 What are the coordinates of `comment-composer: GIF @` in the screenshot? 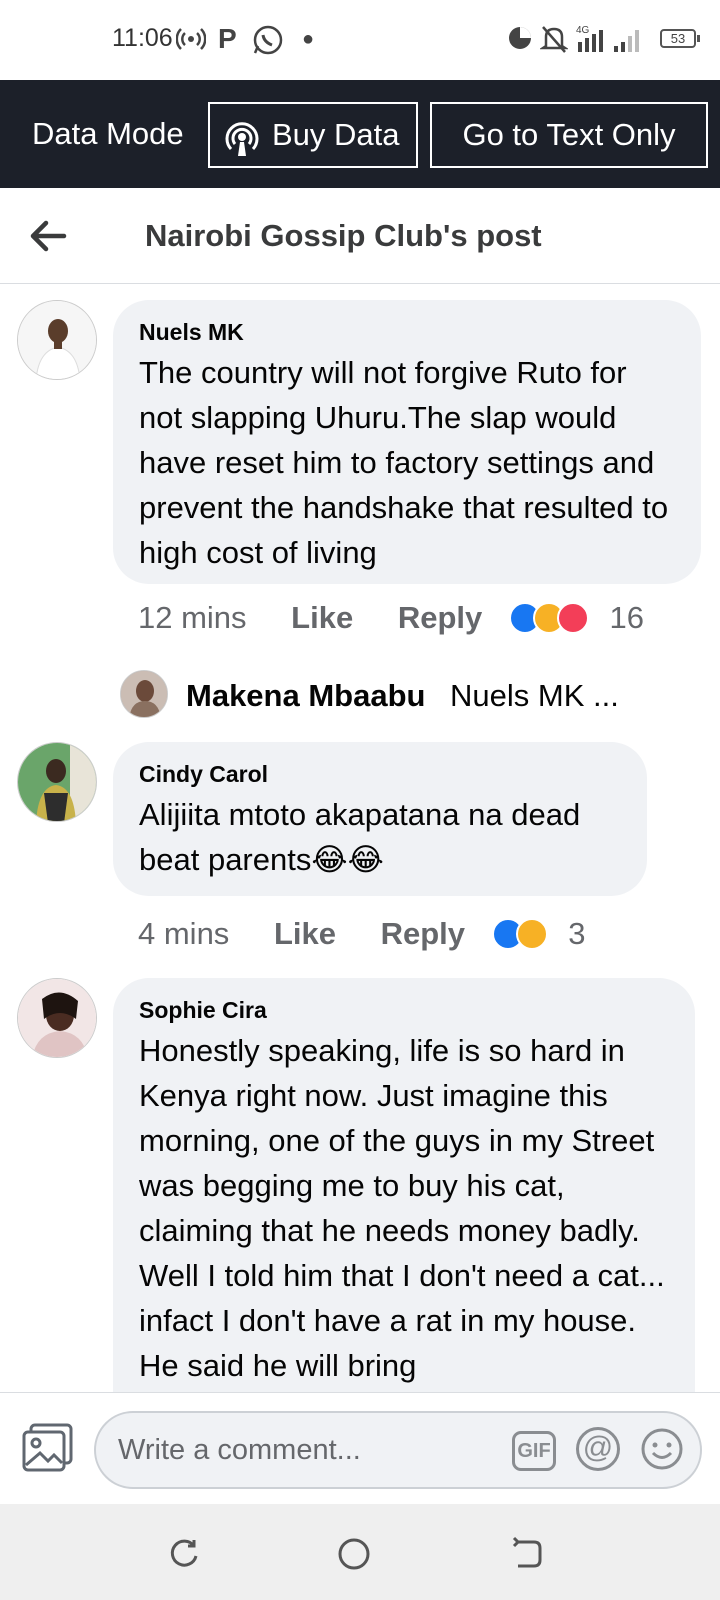 It's located at (360, 1448).